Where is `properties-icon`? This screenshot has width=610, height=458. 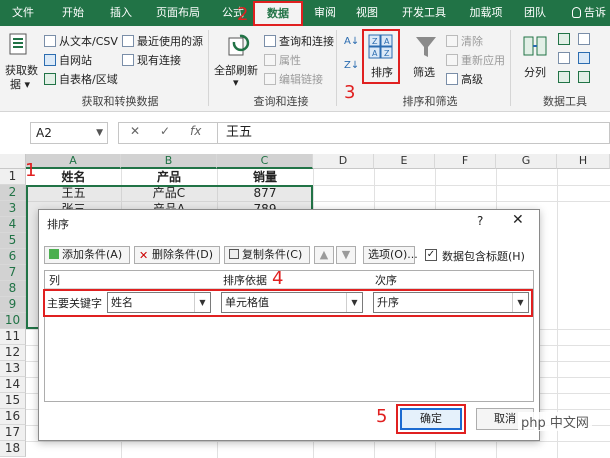
properties-icon is located at coordinates (270, 60).